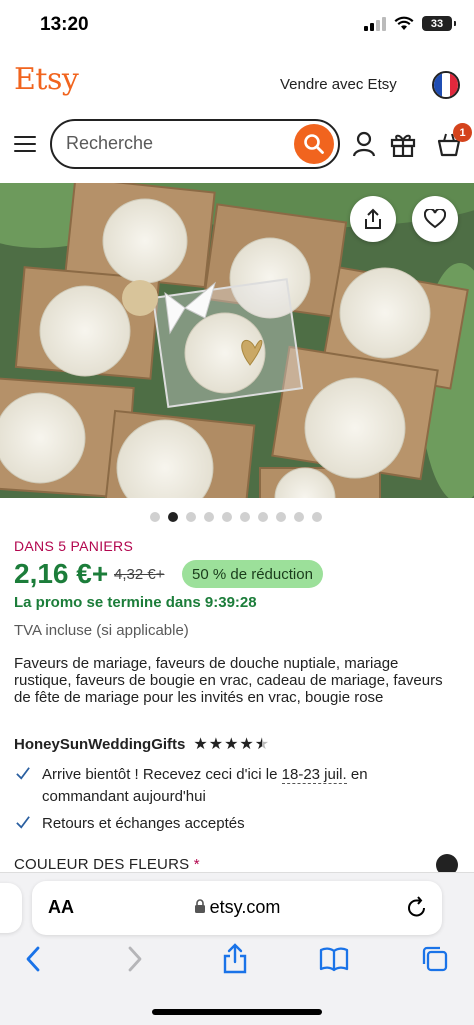 This screenshot has height=1025, width=474. What do you see at coordinates (33, 959) in the screenshot?
I see `back-icon` at bounding box center [33, 959].